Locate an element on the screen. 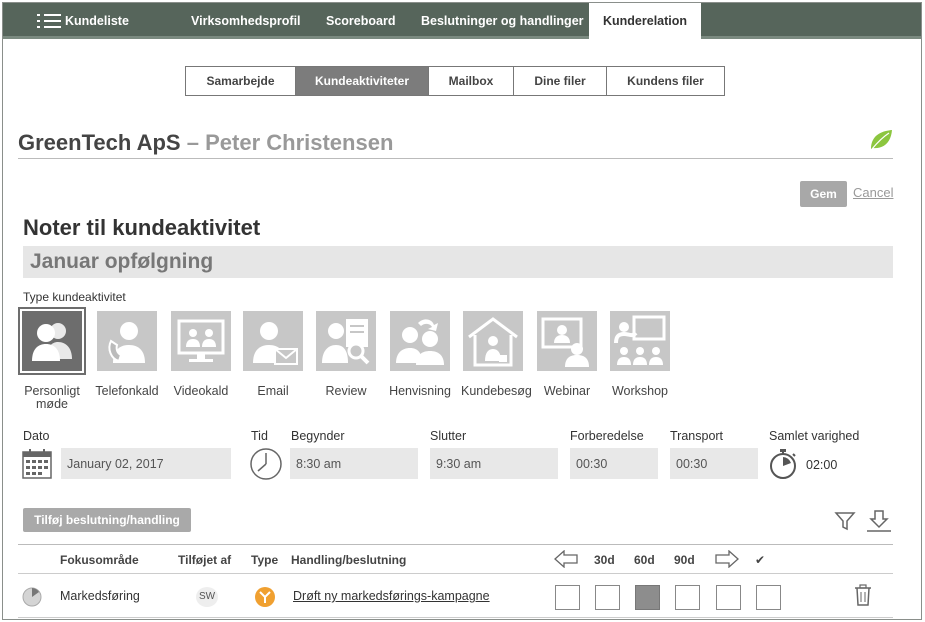 The image size is (925, 622). referral-icon is located at coordinates (420, 342).